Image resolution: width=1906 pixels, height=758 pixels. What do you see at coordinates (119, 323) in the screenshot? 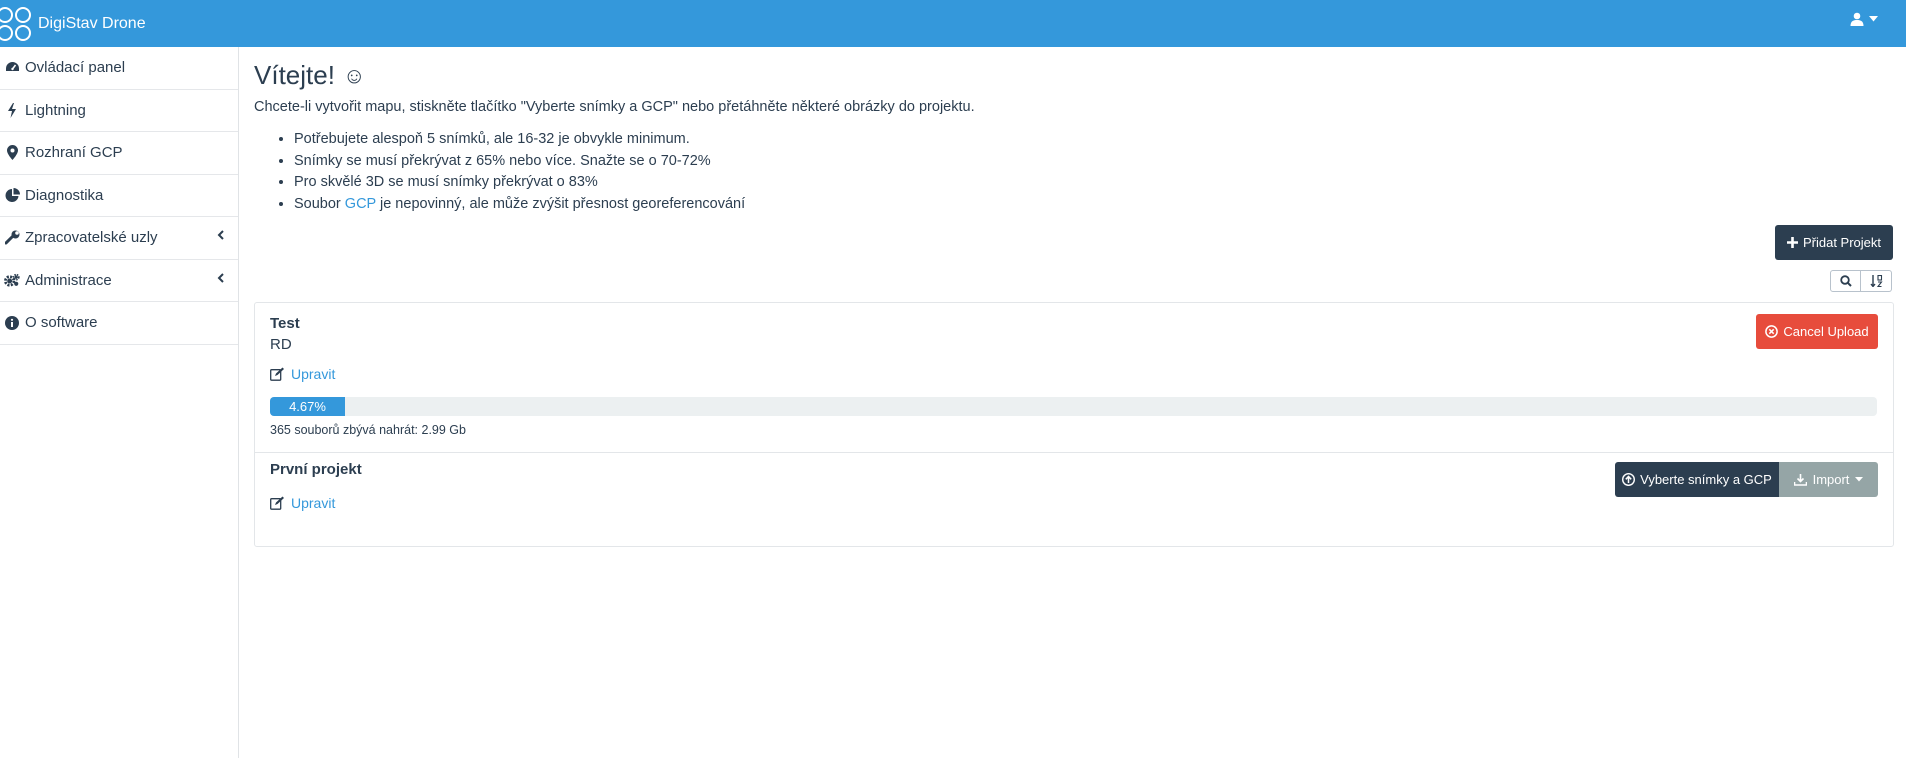
I see `sidebar-item-about-software: O software` at bounding box center [119, 323].